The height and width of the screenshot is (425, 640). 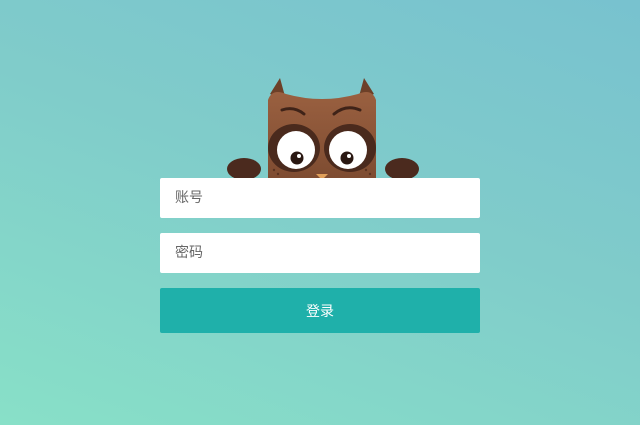 What do you see at coordinates (320, 253) in the screenshot?
I see `password-input` at bounding box center [320, 253].